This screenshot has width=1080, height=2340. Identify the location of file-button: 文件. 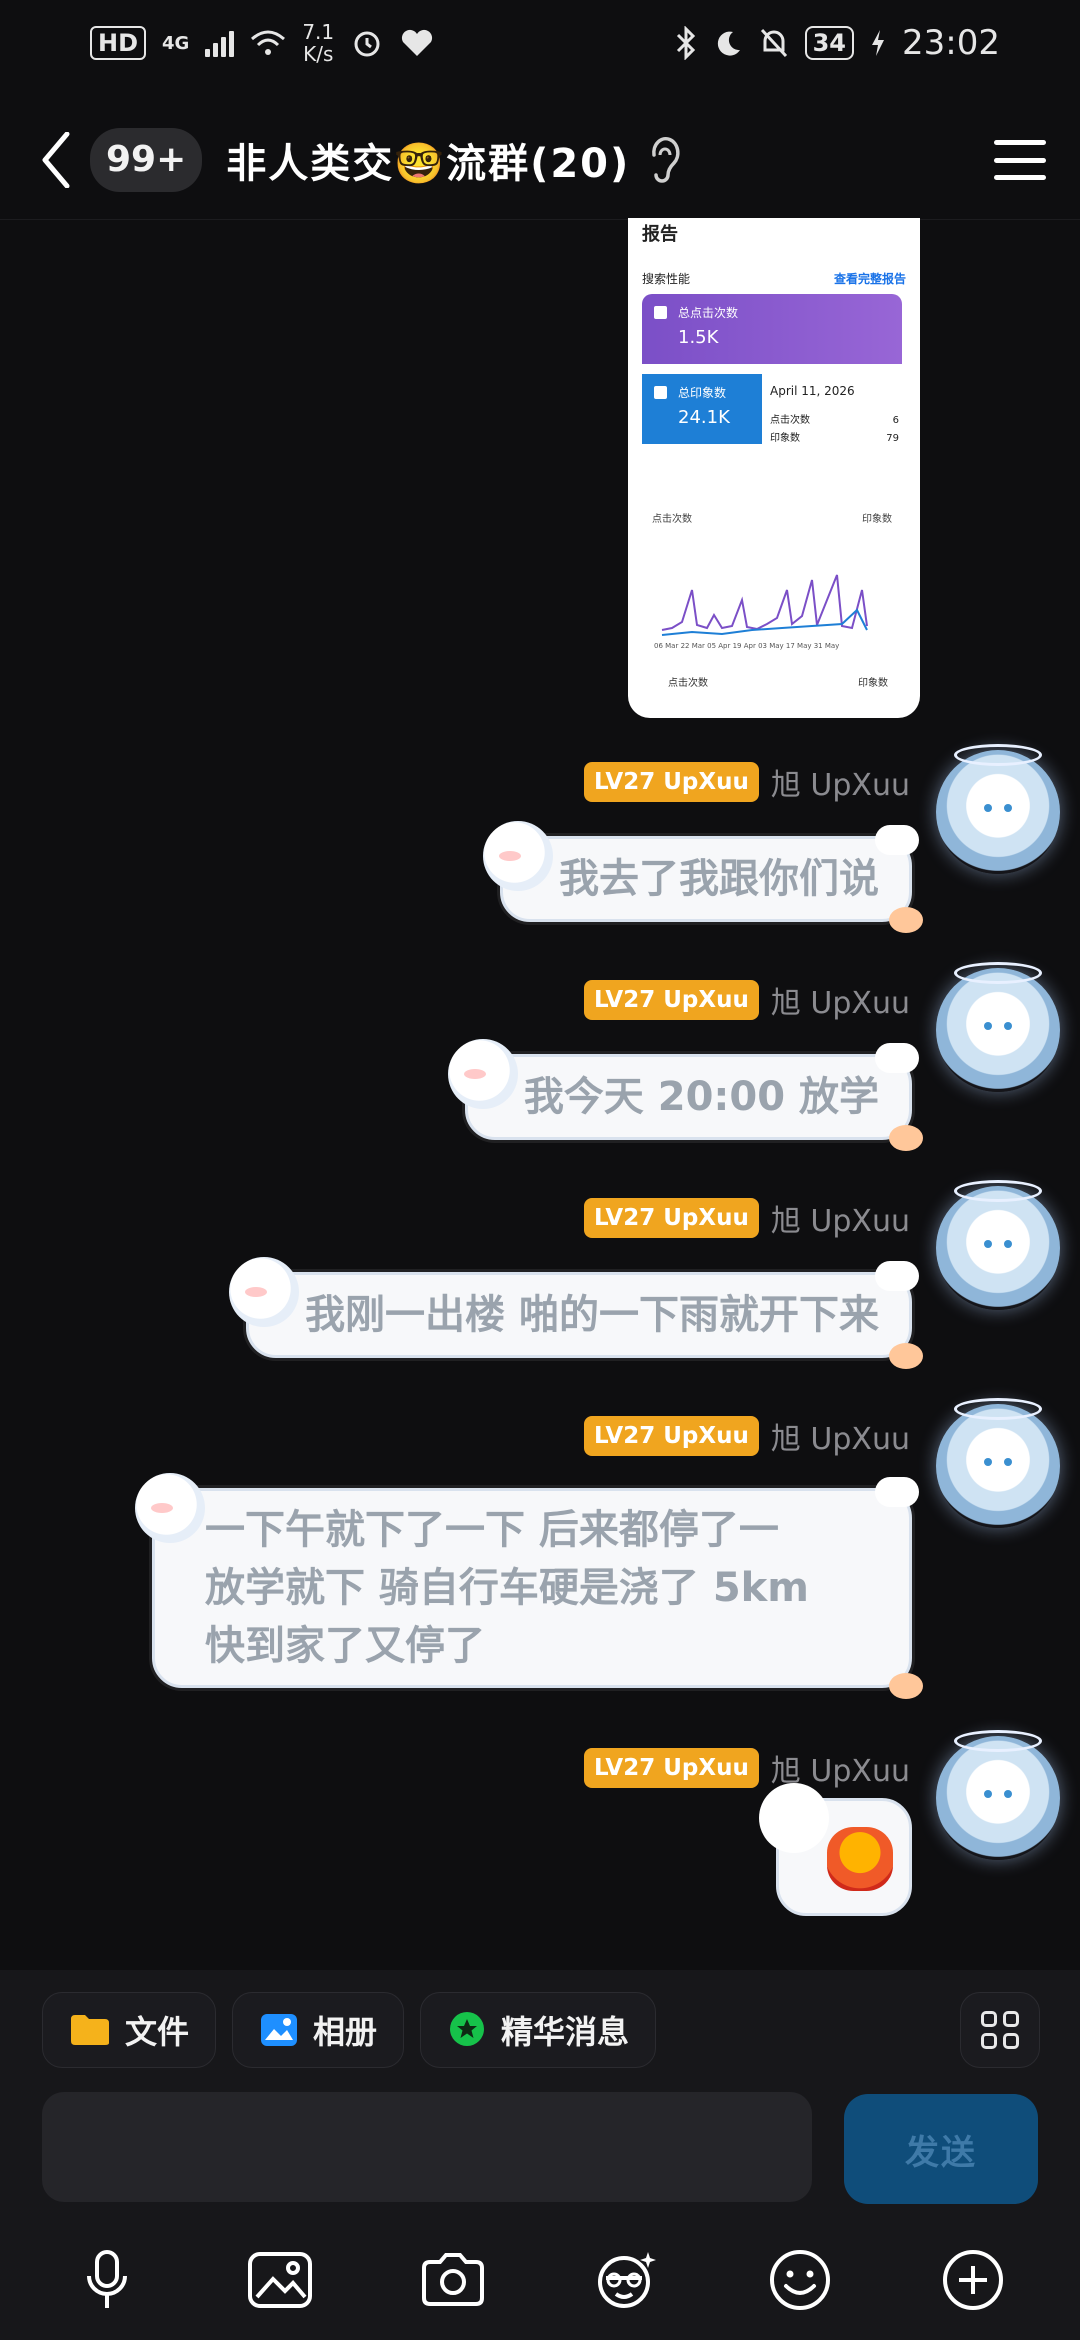
(129, 2030).